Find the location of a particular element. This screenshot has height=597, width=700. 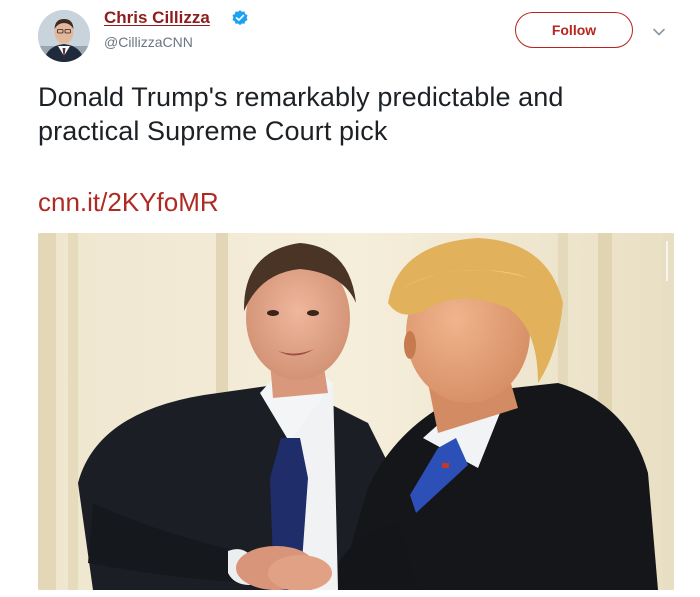

chevron-down-icon is located at coordinates (659, 32).